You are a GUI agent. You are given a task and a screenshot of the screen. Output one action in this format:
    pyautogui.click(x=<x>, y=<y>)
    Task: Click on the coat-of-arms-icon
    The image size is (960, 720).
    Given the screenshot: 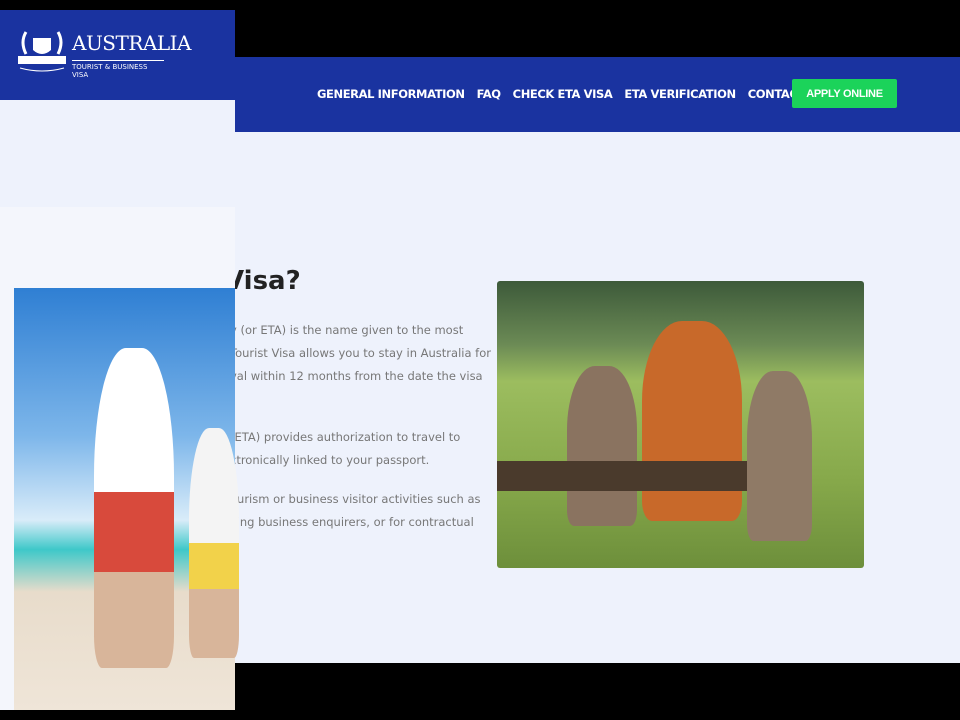 What is the action you would take?
    pyautogui.click(x=42, y=51)
    